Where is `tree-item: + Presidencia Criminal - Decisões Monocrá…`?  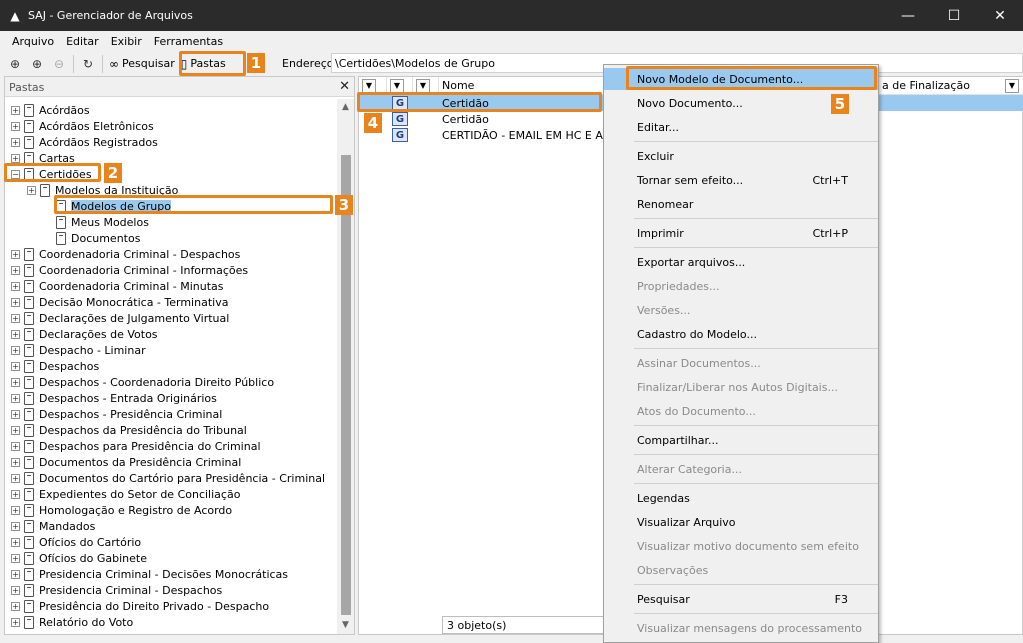 tree-item: + Presidencia Criminal - Decisões Monocrá… is located at coordinates (149, 574).